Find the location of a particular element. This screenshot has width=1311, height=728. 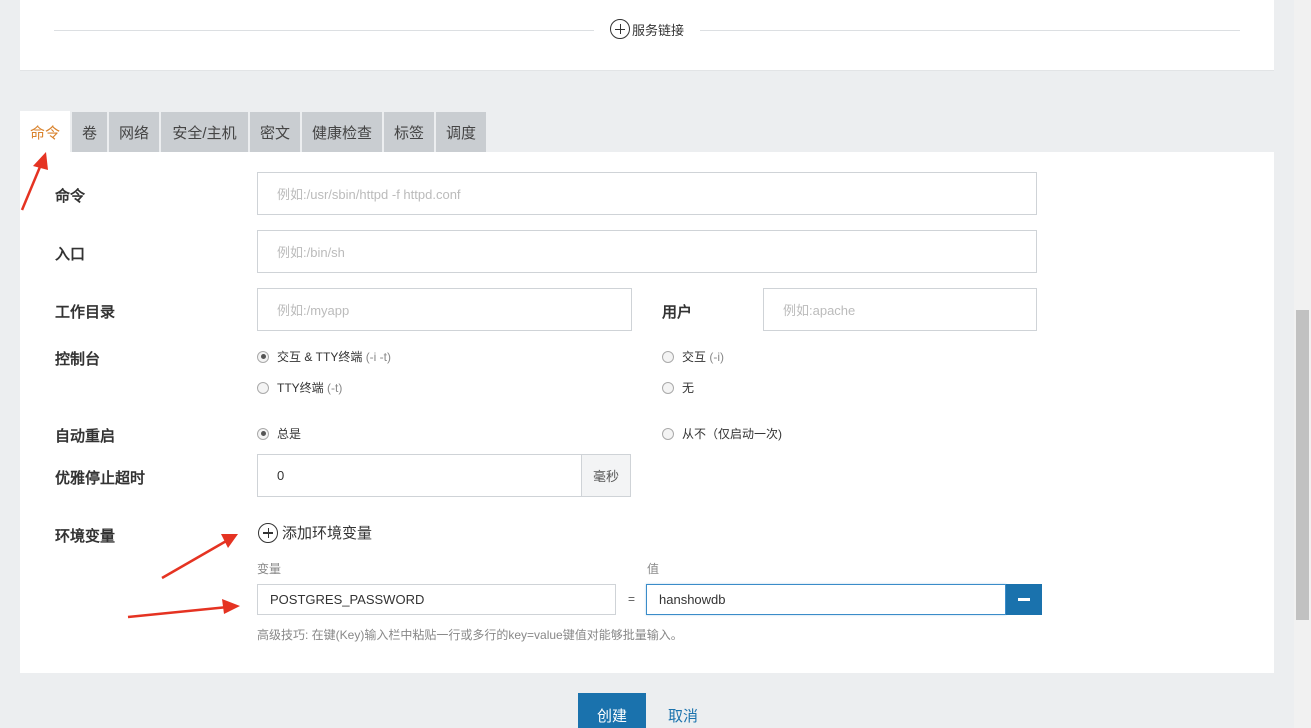

option-label: 交互 is located at coordinates (694, 357).